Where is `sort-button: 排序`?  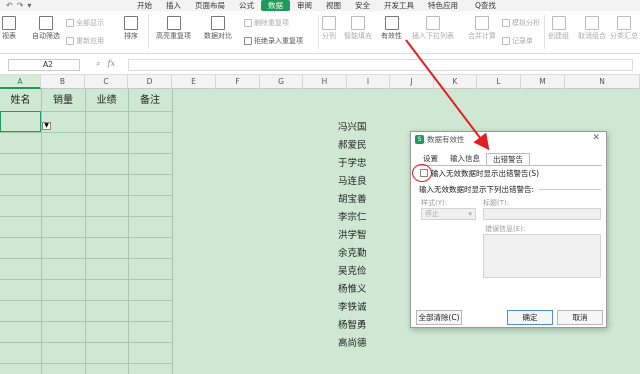 sort-button: 排序 is located at coordinates (131, 28).